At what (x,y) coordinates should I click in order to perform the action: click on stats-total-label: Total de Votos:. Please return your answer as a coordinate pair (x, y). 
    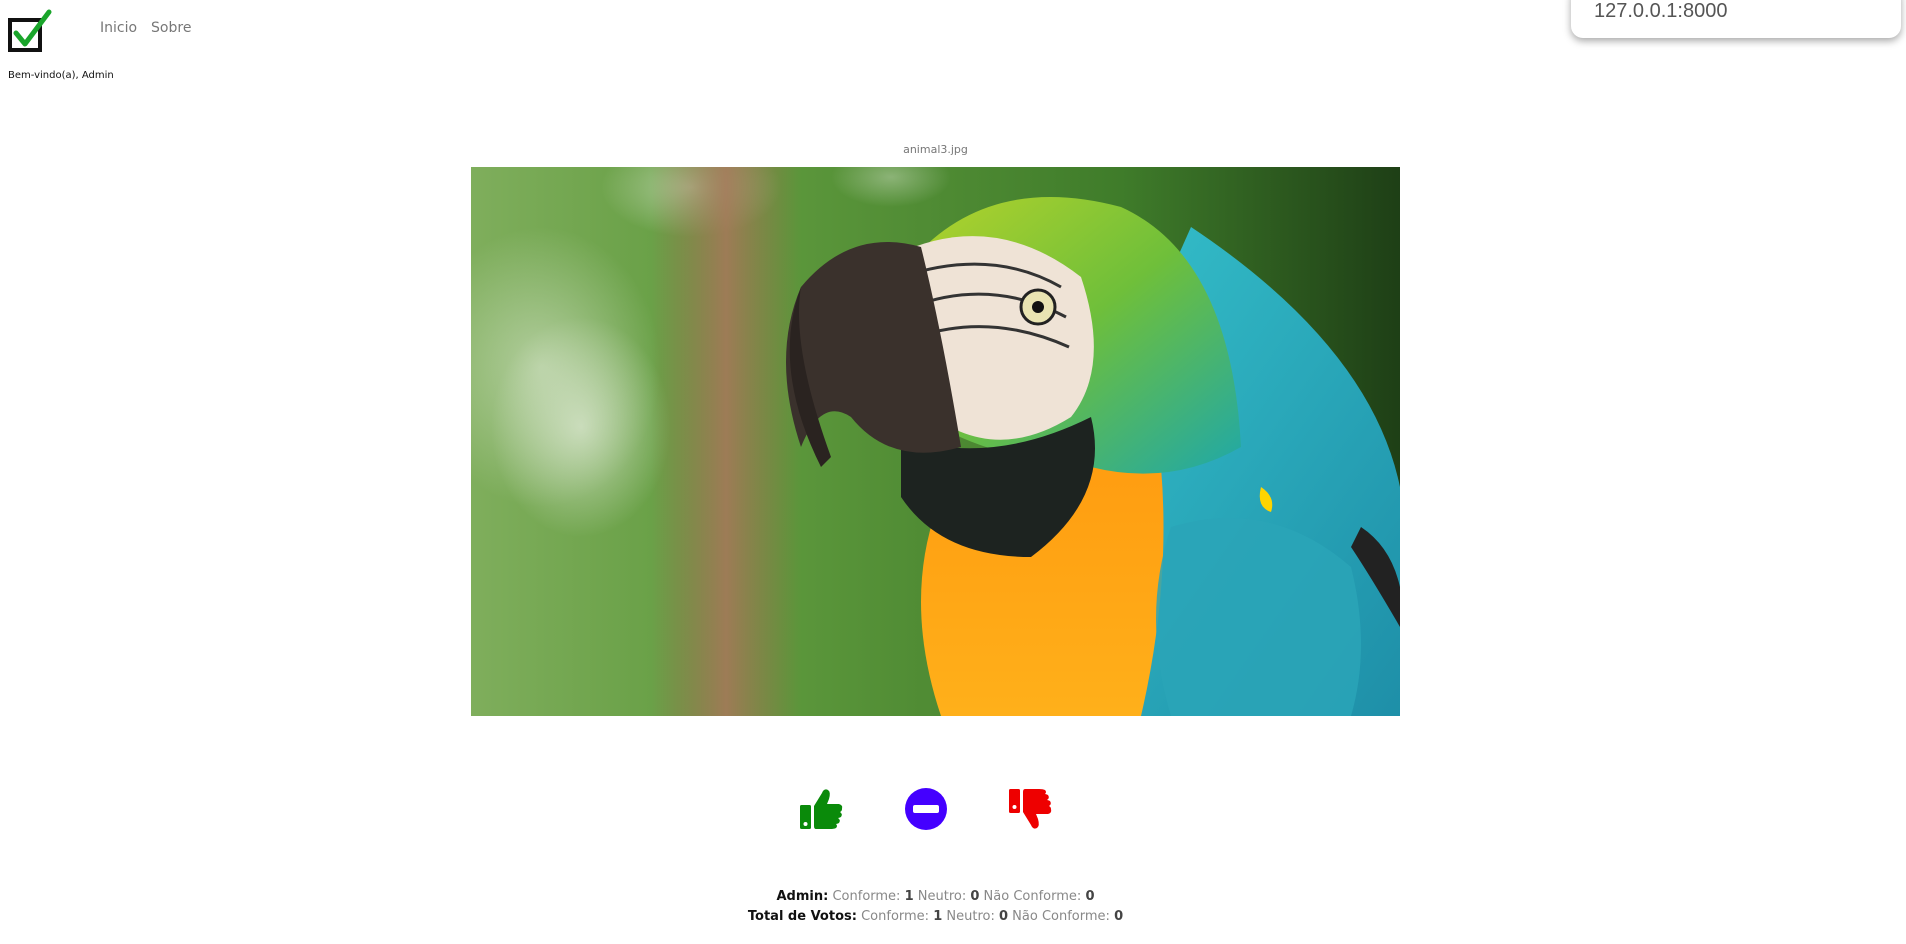
    Looking at the image, I should click on (802, 916).